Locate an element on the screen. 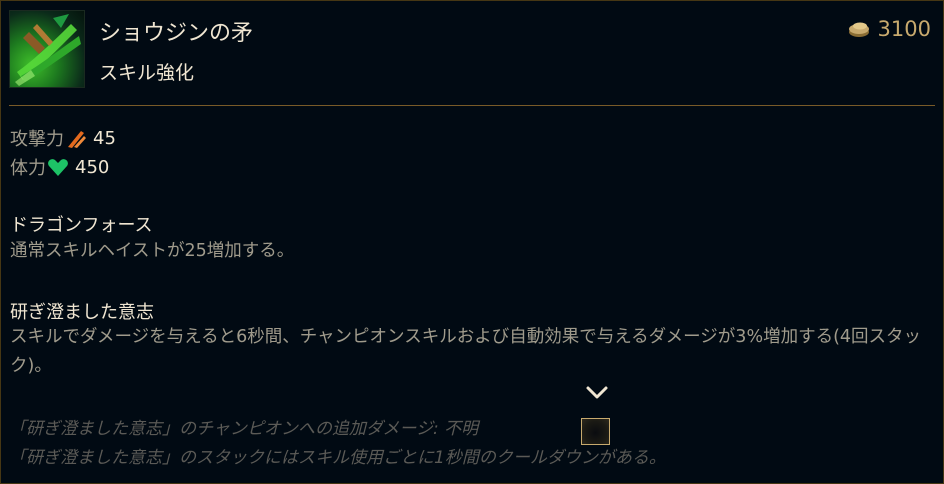  item-name: ショウジンの矛 is located at coordinates (176, 33).